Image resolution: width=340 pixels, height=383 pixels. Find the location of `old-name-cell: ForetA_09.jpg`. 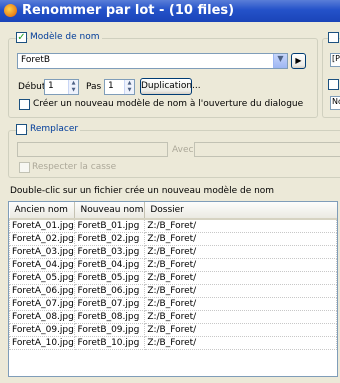

old-name-cell: ForetA_09.jpg is located at coordinates (42, 330).